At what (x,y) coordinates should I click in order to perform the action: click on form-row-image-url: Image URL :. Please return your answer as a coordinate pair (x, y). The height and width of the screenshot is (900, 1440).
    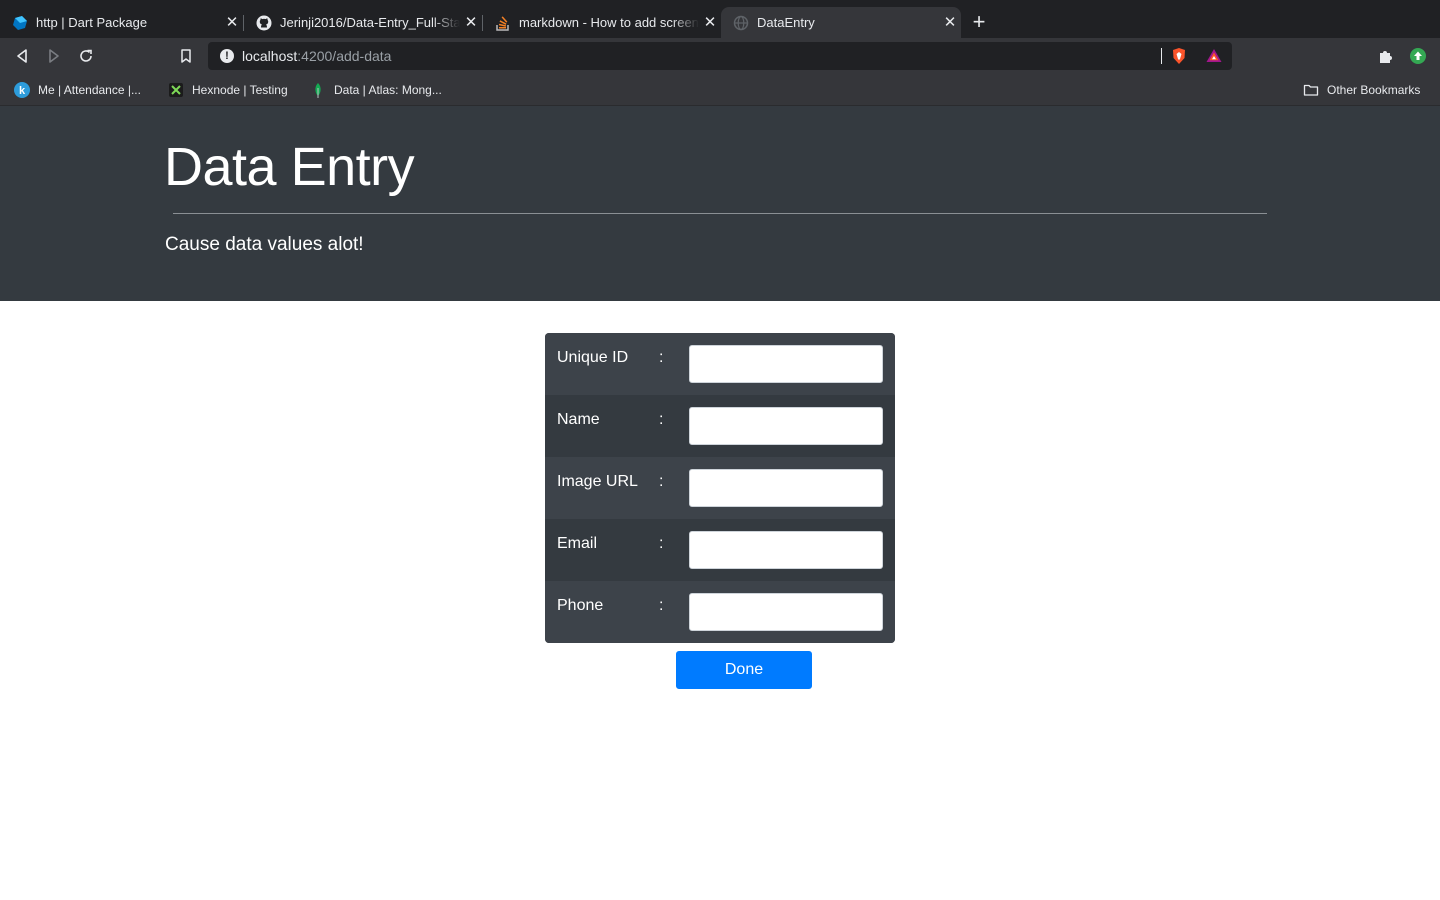
    Looking at the image, I should click on (720, 488).